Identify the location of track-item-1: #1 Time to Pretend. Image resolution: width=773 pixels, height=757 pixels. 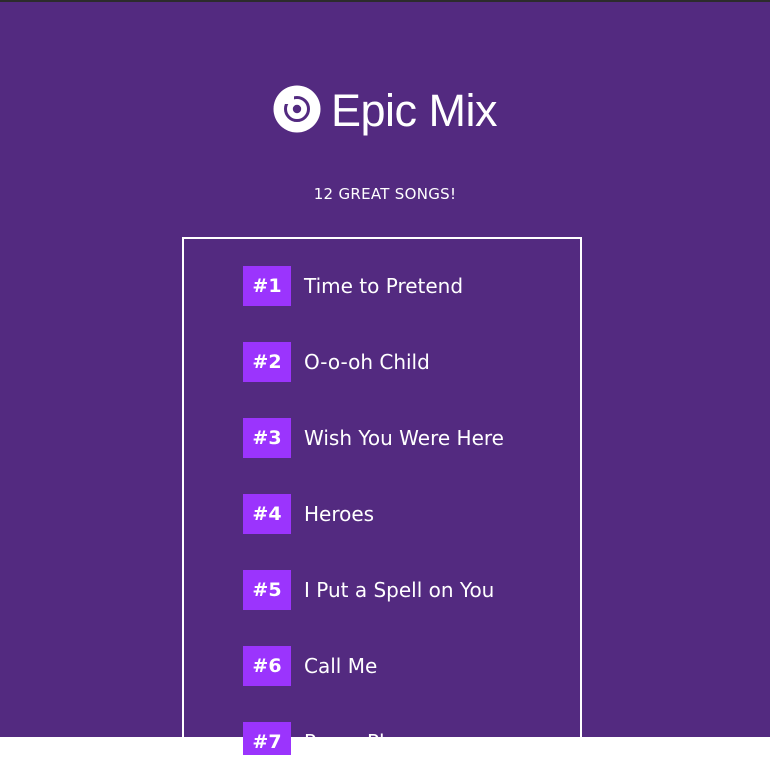
(353, 286).